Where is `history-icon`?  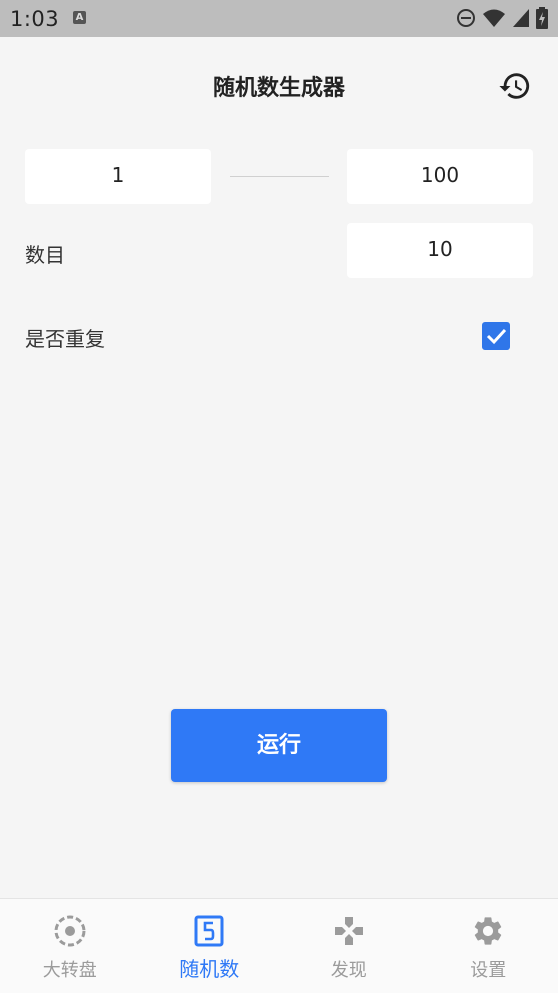 history-icon is located at coordinates (515, 86).